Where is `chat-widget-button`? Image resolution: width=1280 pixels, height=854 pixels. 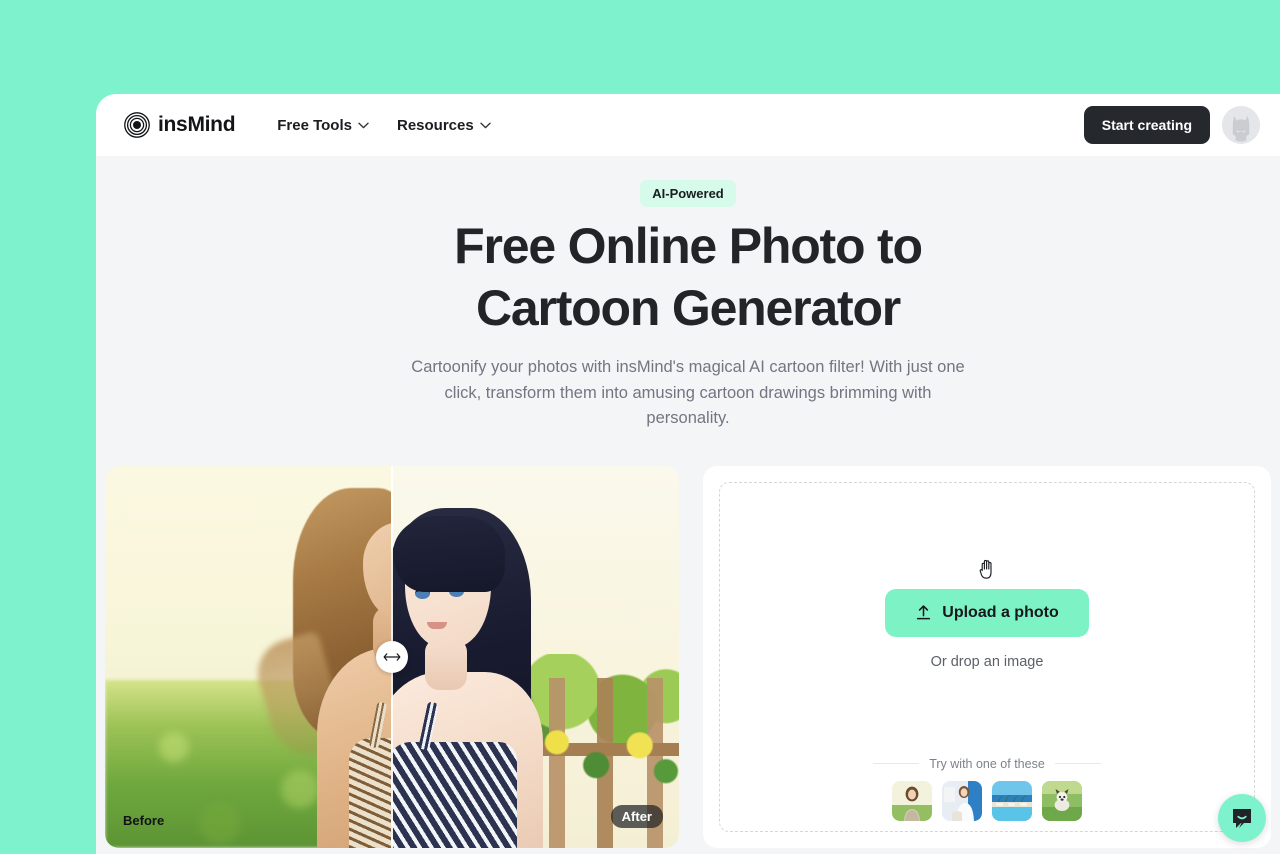
chat-widget-button is located at coordinates (1242, 818).